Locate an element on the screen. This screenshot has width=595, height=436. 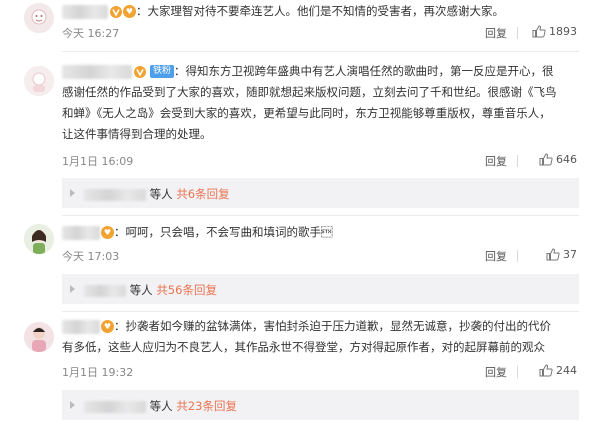
like-button: 1893 is located at coordinates (554, 31).